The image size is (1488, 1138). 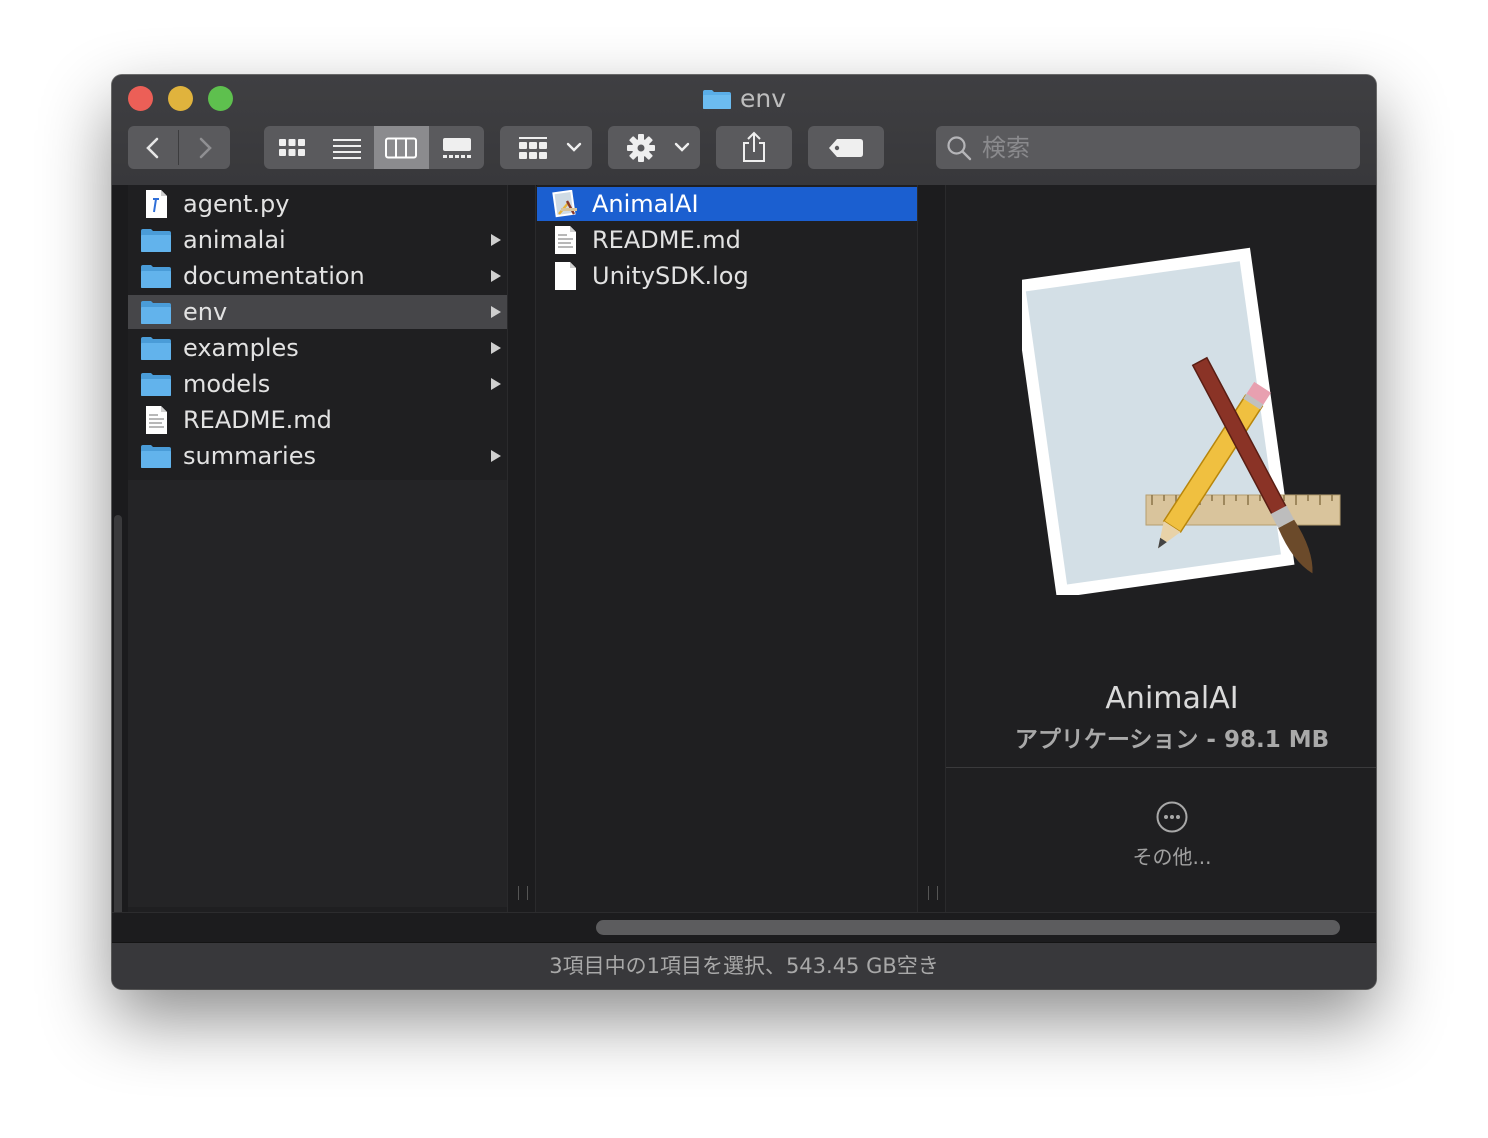 I want to click on status-bar: 3項目中の1項目を選択、543.45 GB空き, so click(x=744, y=965).